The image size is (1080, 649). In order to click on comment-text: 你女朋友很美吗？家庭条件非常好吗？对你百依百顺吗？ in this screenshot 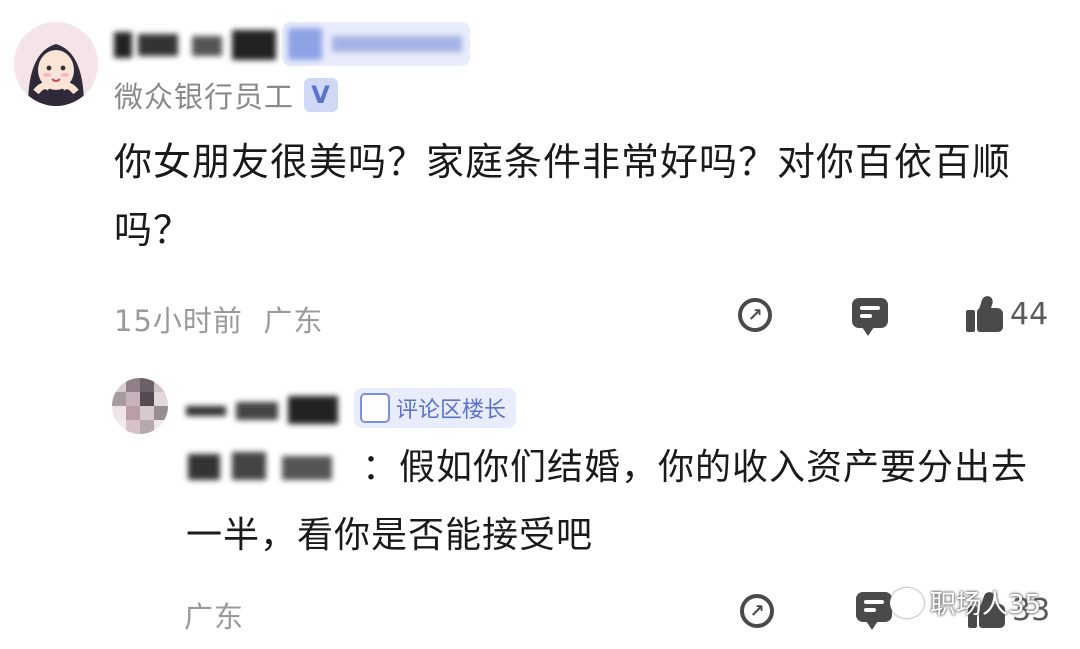, I will do `click(563, 196)`.